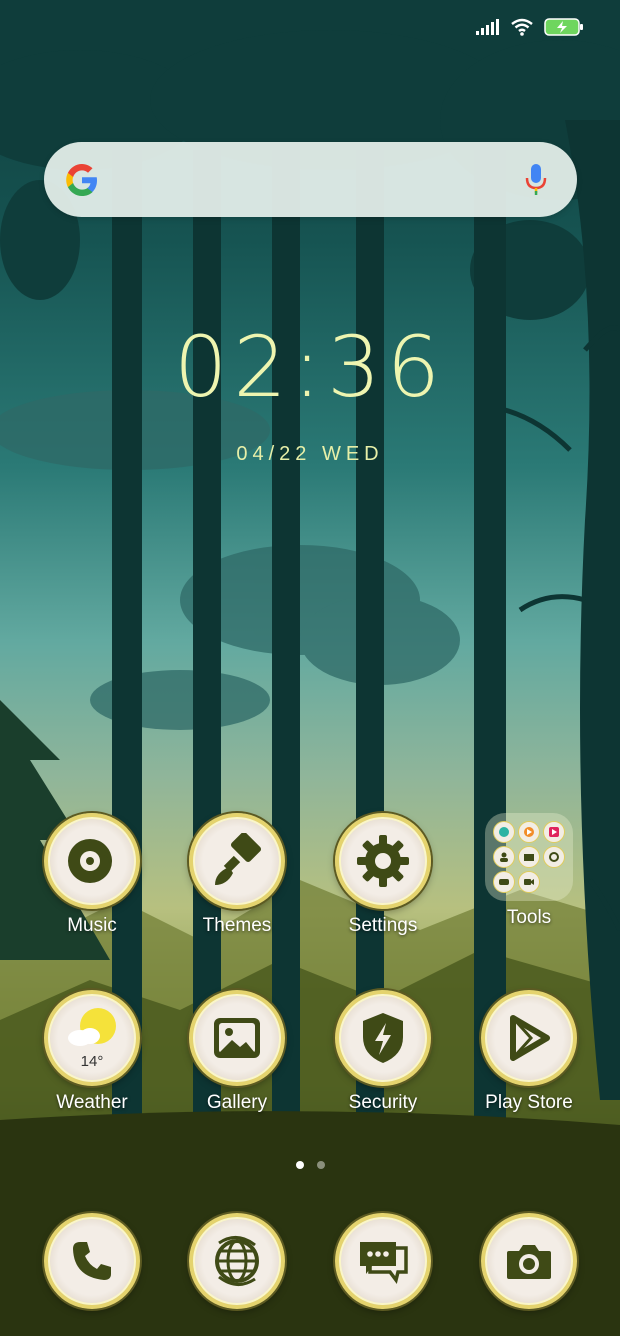 This screenshot has height=1336, width=620. What do you see at coordinates (529, 1102) in the screenshot?
I see `app-label: Play Store` at bounding box center [529, 1102].